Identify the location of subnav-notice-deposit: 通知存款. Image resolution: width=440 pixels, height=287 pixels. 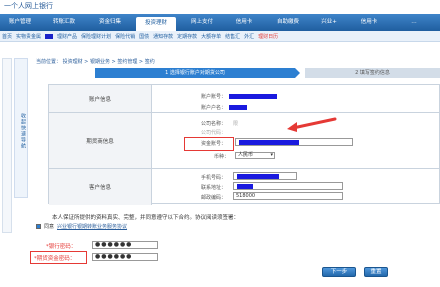
(163, 36).